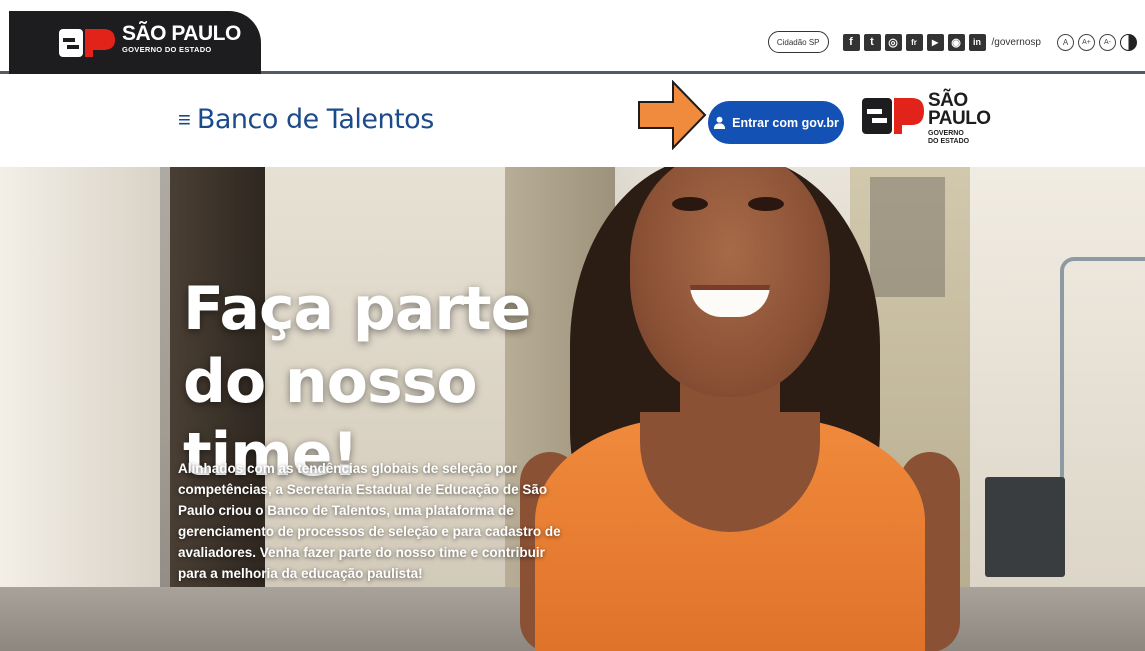  I want to click on contrast-icon, so click(1128, 42).